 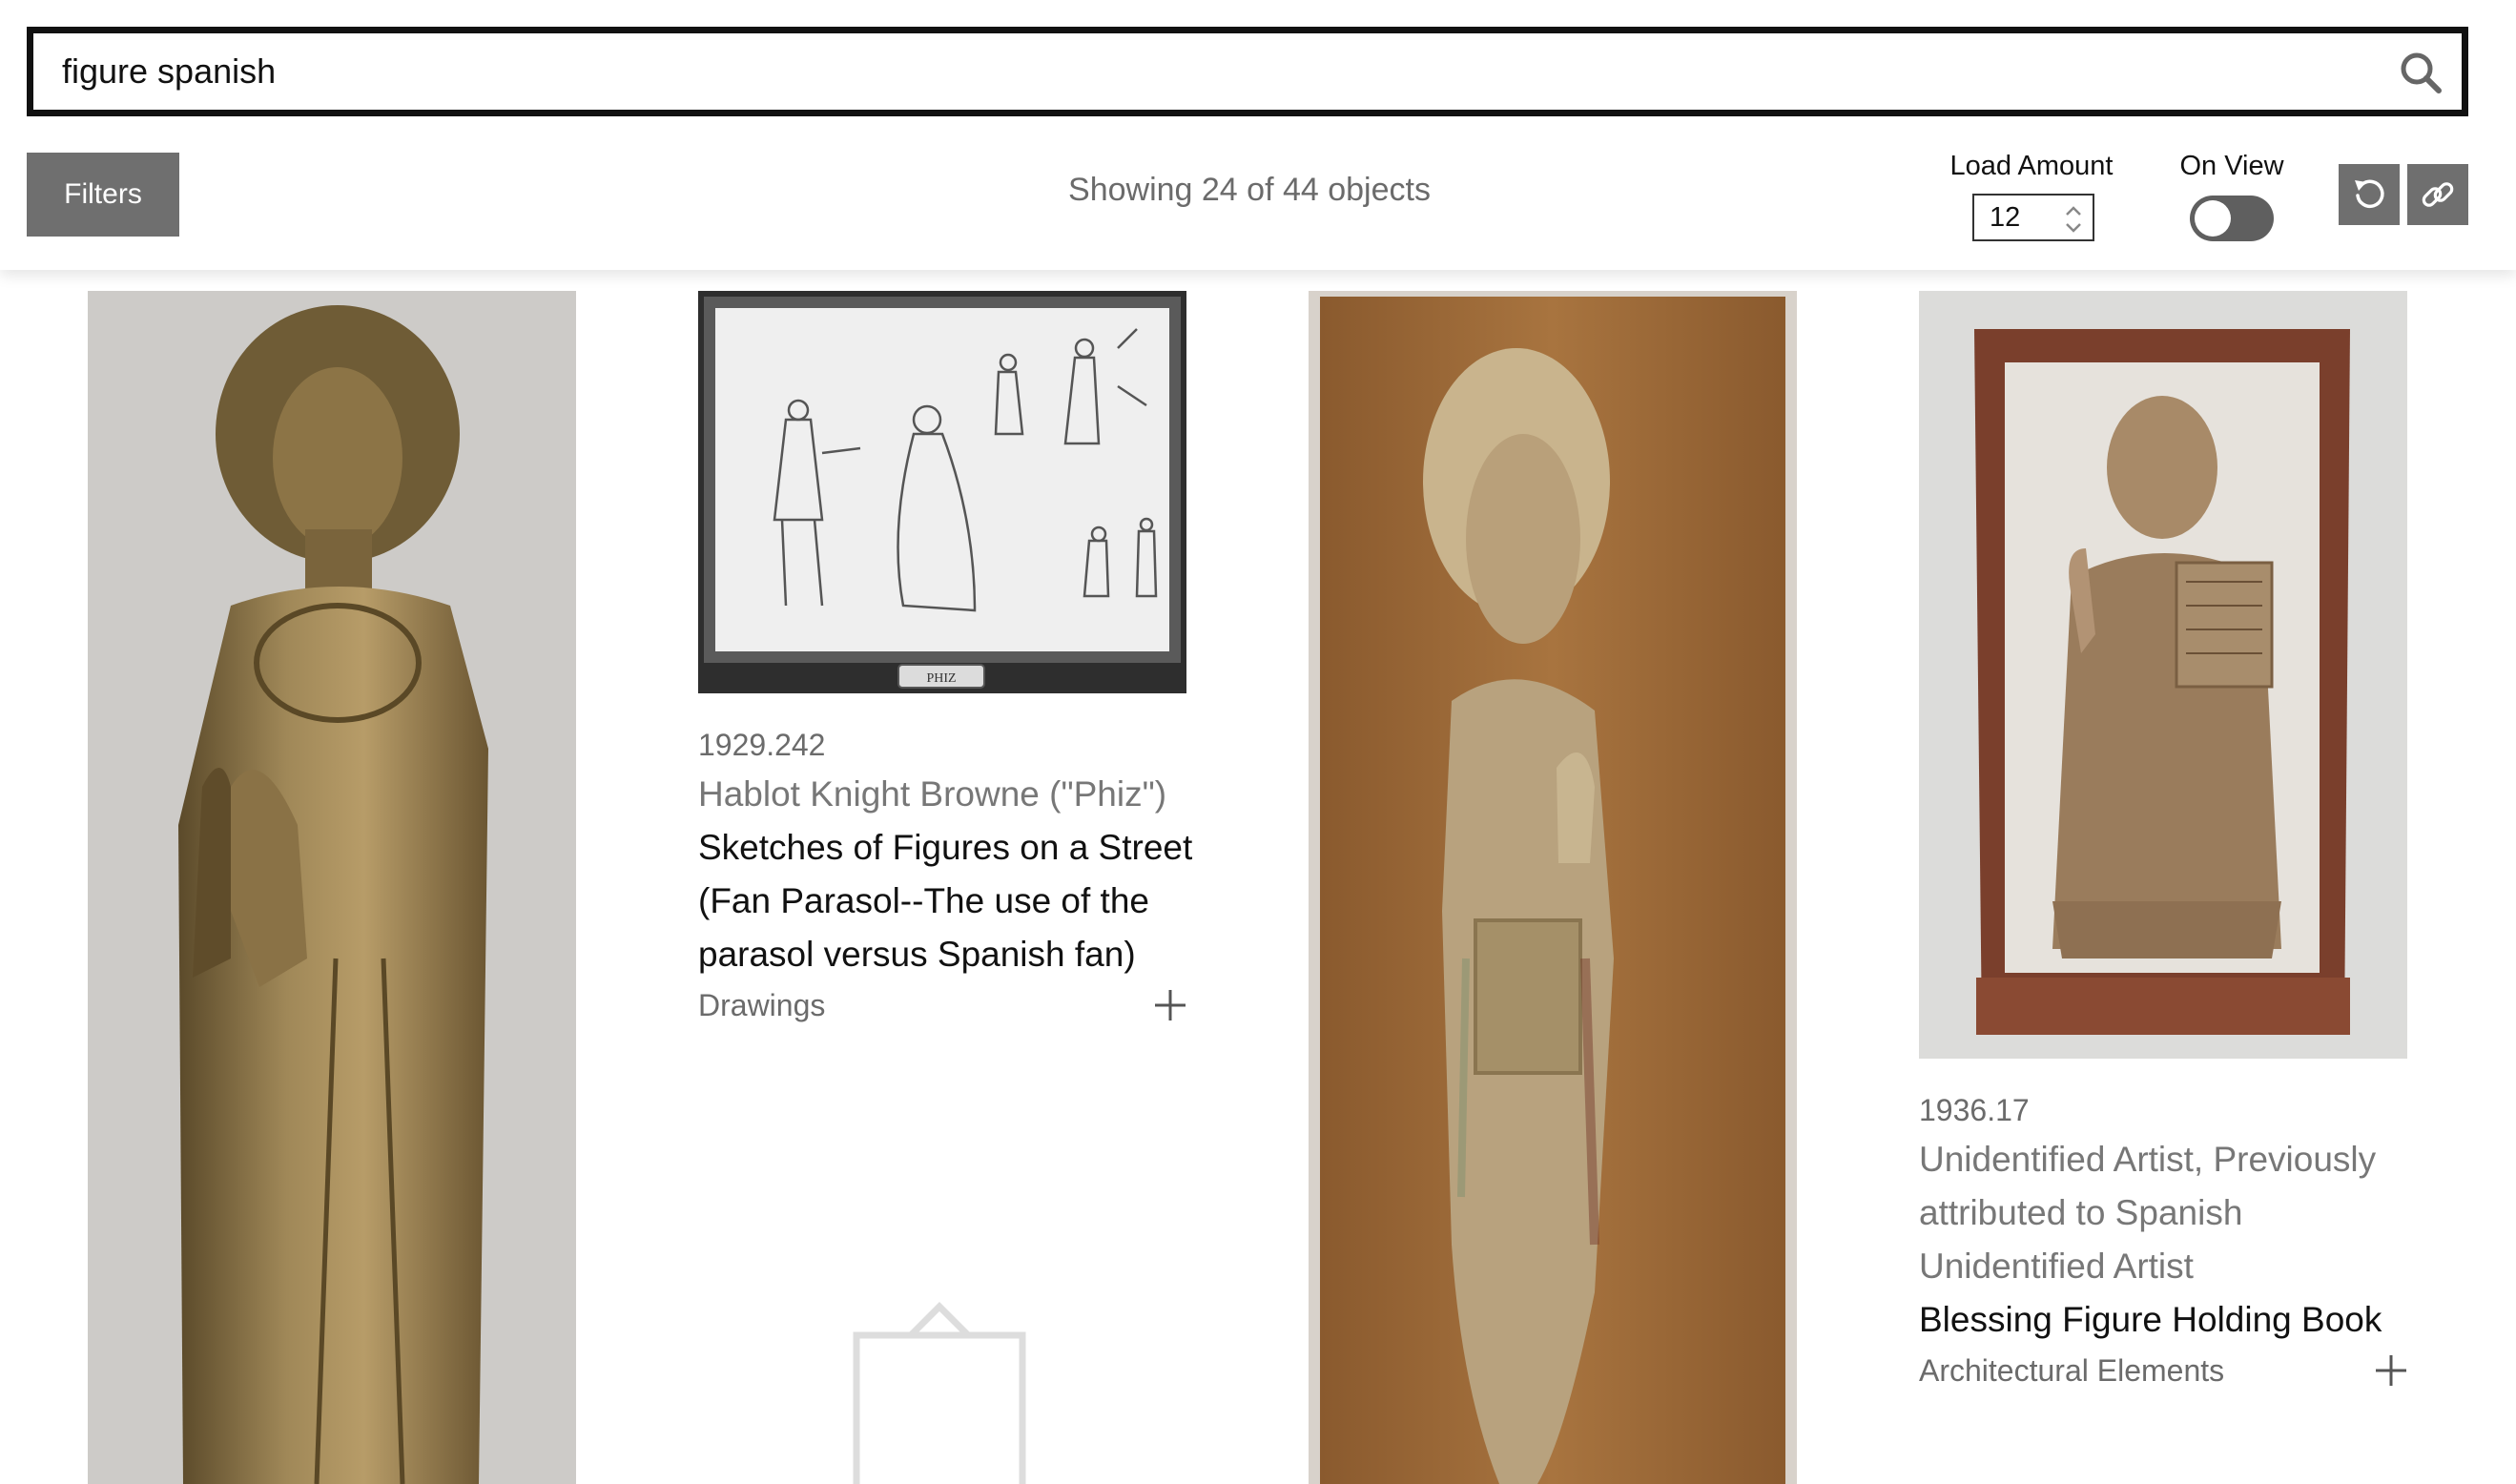 What do you see at coordinates (1974, 1110) in the screenshot?
I see `accession-number: 1936.17` at bounding box center [1974, 1110].